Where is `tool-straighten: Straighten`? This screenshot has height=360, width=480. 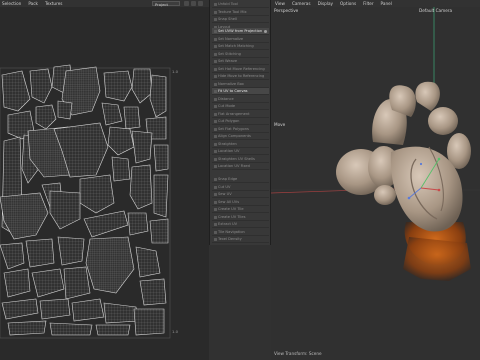
tool-straighten: Straighten is located at coordinates (240, 144).